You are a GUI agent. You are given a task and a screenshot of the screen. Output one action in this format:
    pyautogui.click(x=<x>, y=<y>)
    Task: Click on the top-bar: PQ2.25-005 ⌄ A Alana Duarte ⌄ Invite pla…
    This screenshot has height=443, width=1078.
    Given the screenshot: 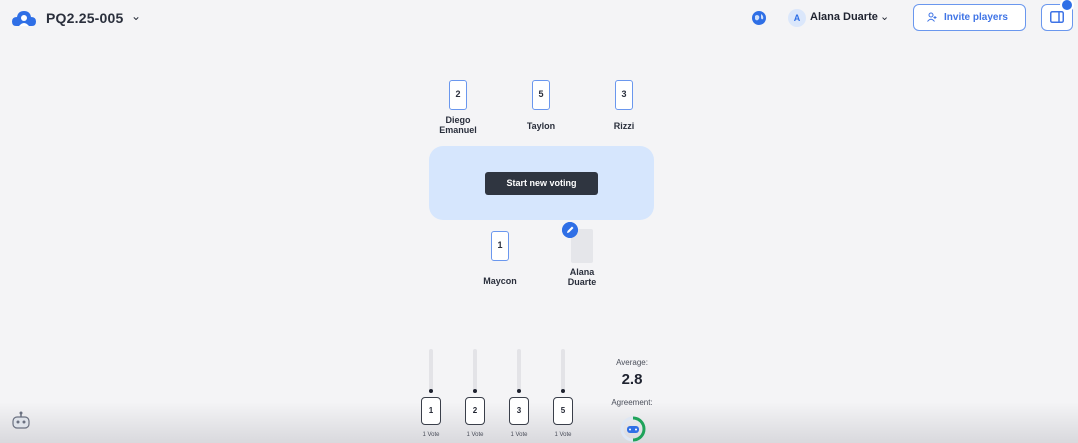 What is the action you would take?
    pyautogui.click(x=539, y=20)
    